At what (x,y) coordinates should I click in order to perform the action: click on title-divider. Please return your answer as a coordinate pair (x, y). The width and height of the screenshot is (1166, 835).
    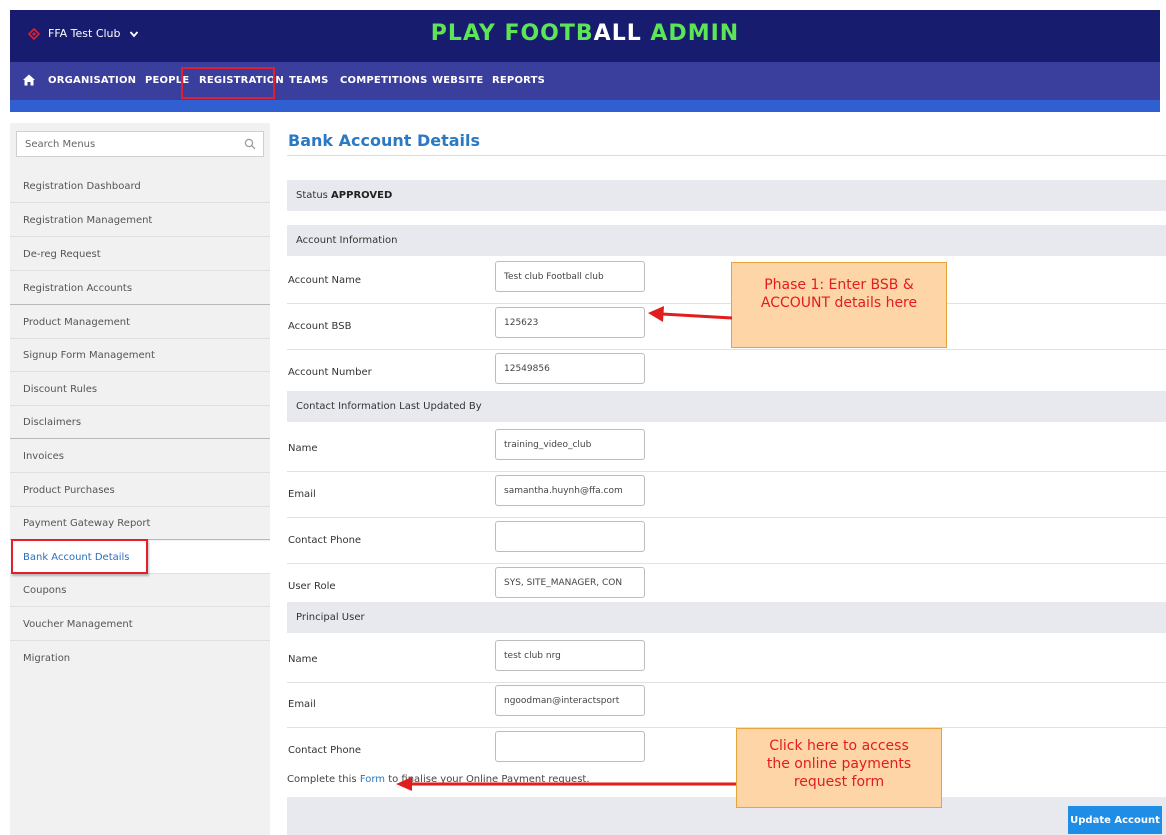
    Looking at the image, I should click on (726, 155).